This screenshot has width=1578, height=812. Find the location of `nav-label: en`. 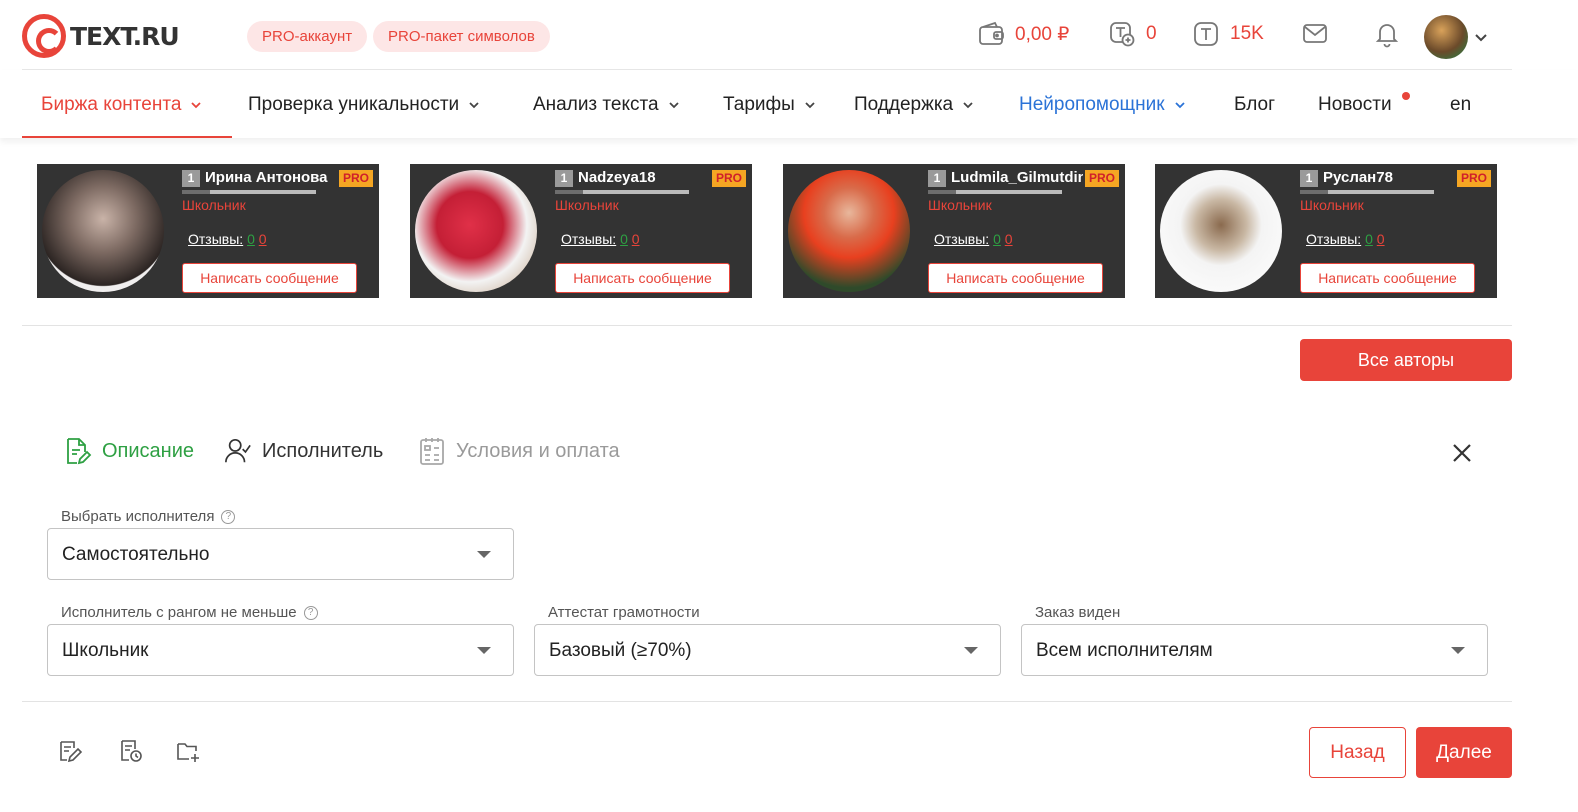

nav-label: en is located at coordinates (1461, 104).